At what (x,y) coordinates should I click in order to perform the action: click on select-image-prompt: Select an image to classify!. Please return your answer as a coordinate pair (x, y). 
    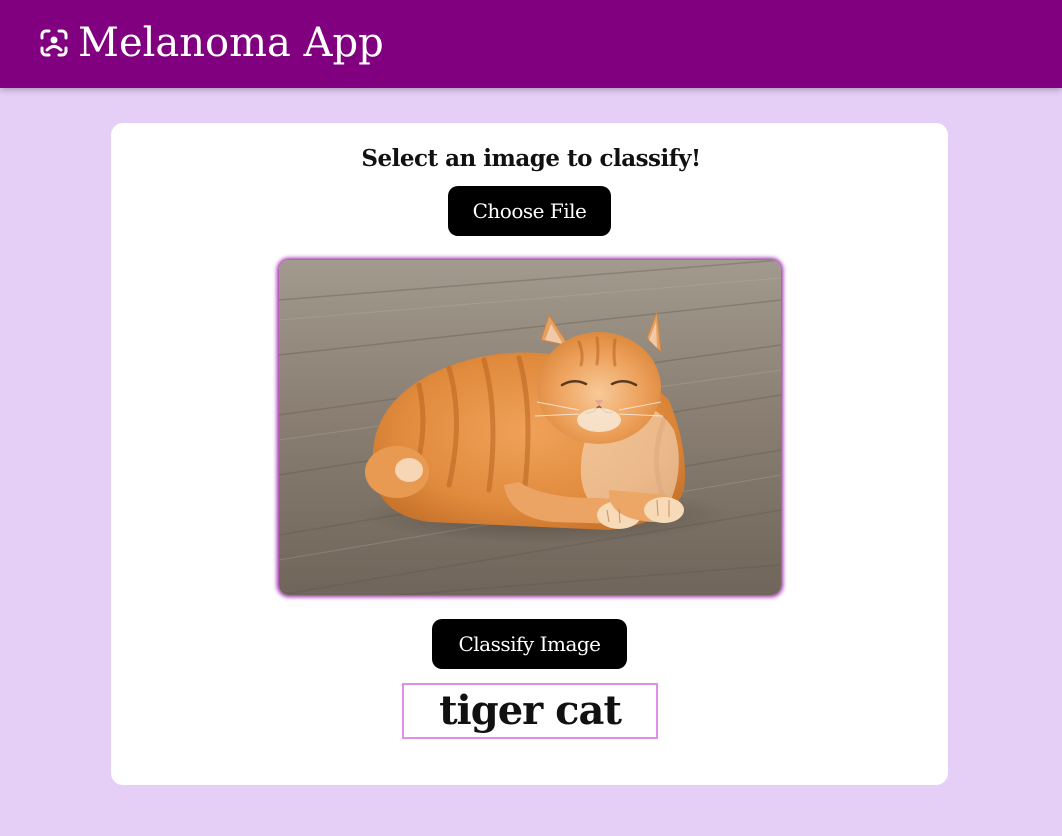
    Looking at the image, I should click on (531, 158).